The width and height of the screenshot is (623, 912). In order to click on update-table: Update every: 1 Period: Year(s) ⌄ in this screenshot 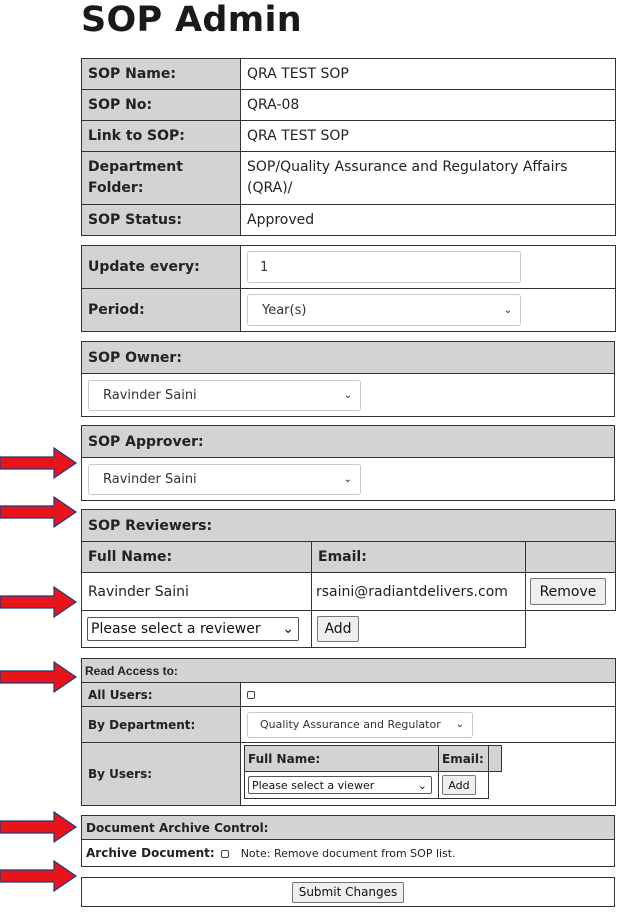, I will do `click(348, 288)`.